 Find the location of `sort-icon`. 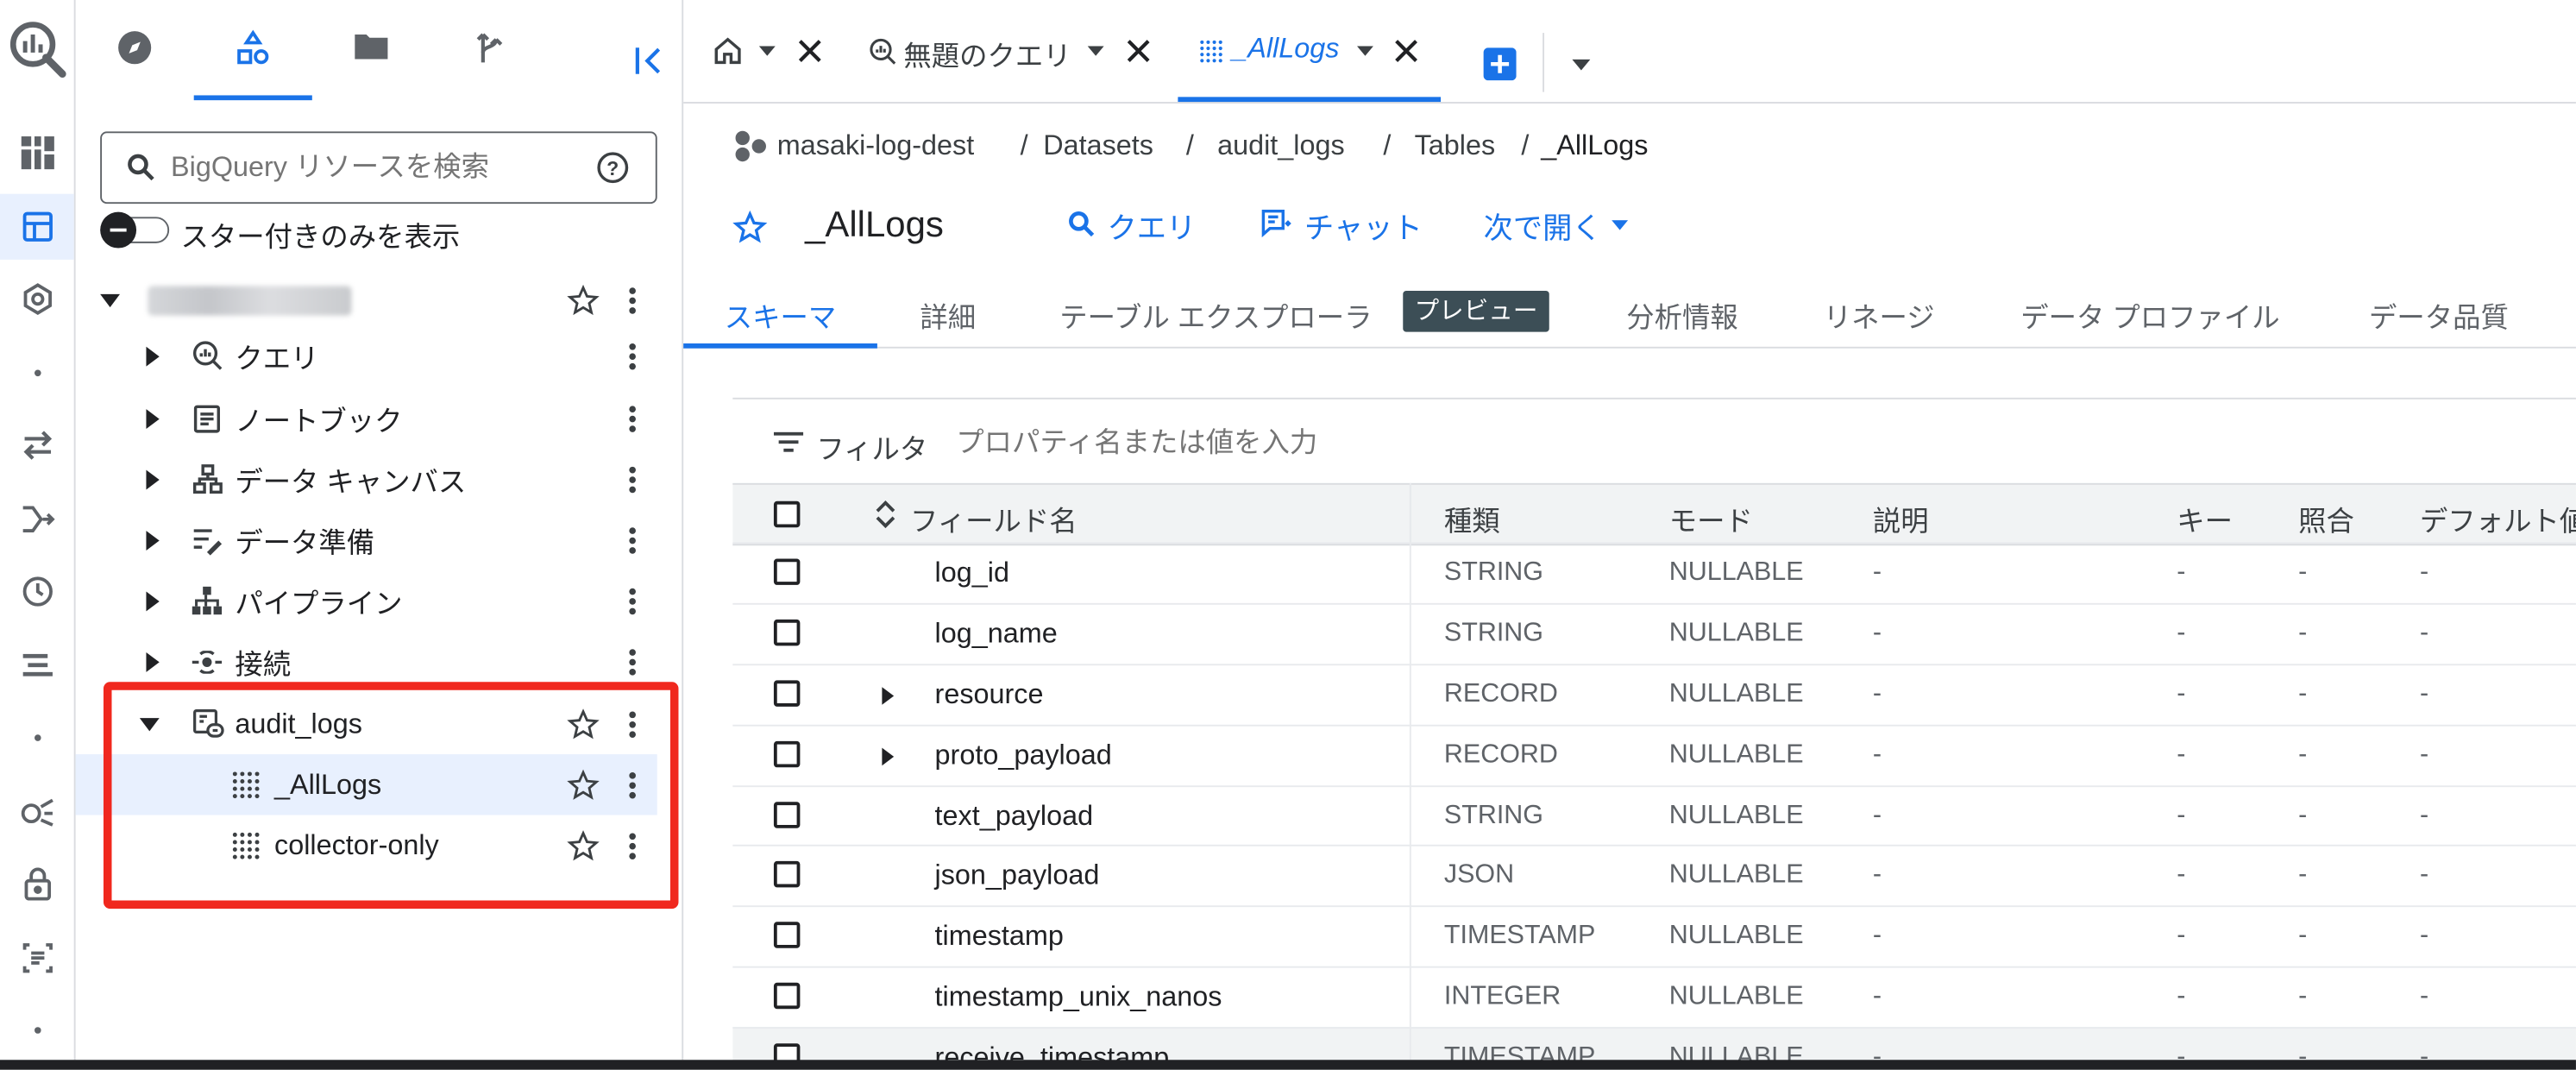

sort-icon is located at coordinates (885, 514).